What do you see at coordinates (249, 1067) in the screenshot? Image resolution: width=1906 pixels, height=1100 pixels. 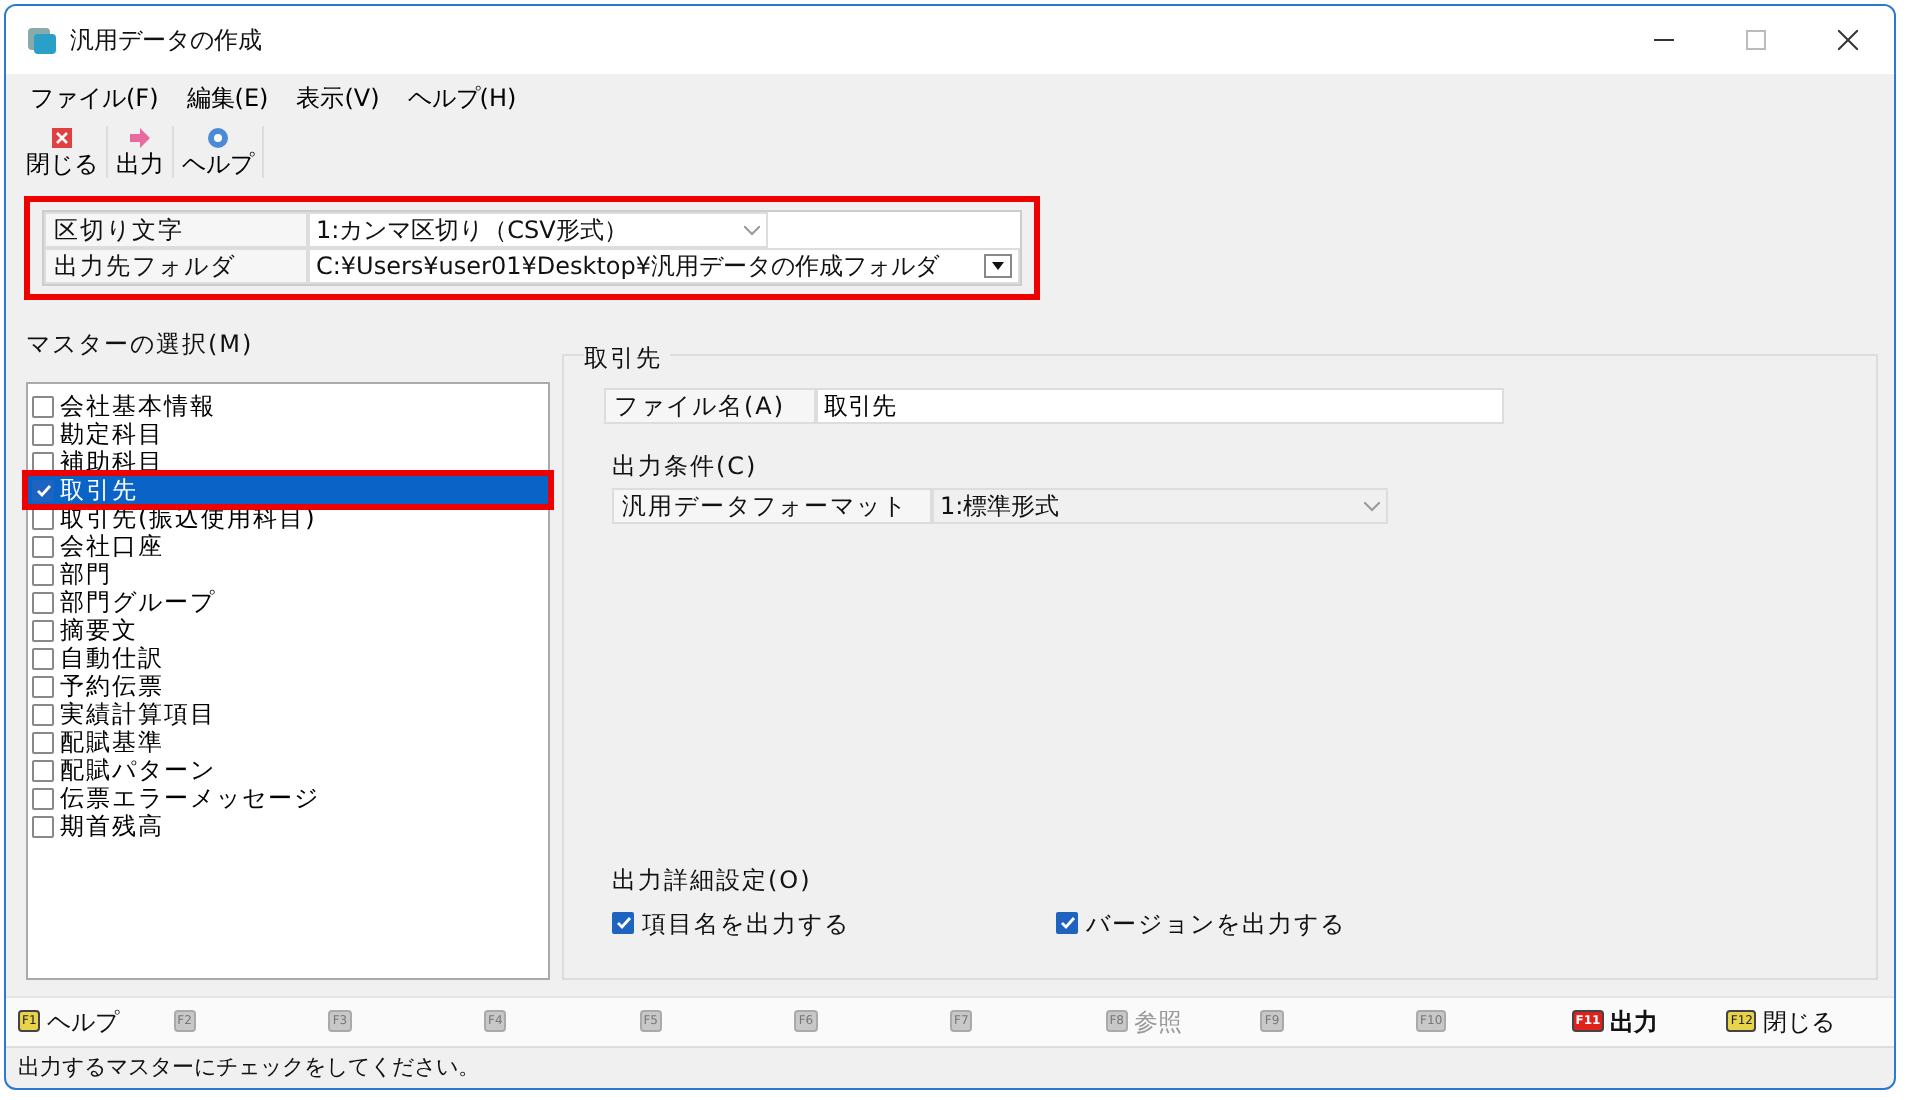 I see `status-text: 出力するマスターにチェックをしてください。` at bounding box center [249, 1067].